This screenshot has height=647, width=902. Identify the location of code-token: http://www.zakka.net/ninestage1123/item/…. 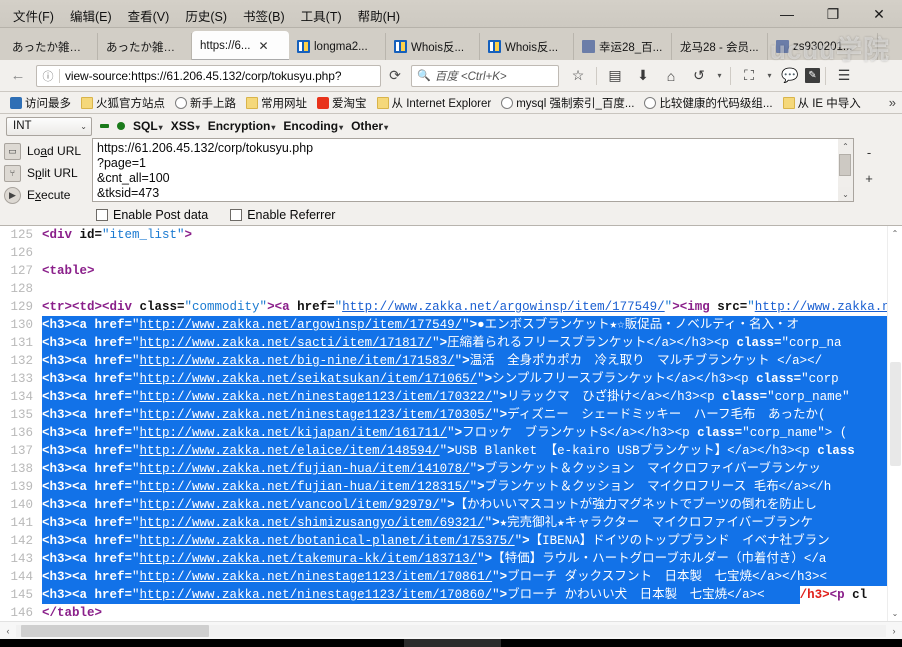
(316, 397).